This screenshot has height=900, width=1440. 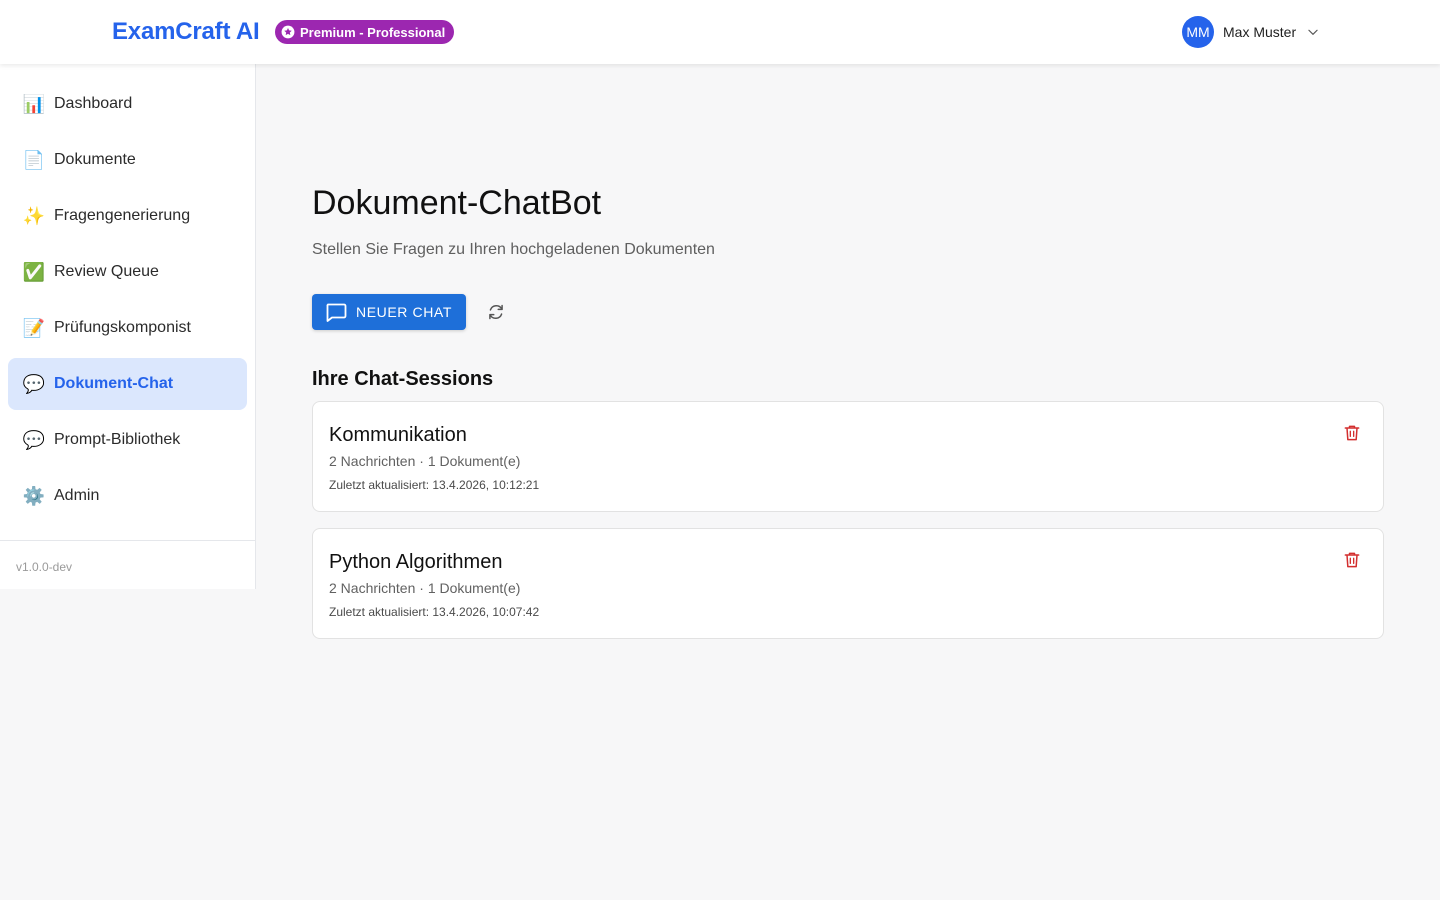 I want to click on user-name: Max Muster, so click(x=1260, y=32).